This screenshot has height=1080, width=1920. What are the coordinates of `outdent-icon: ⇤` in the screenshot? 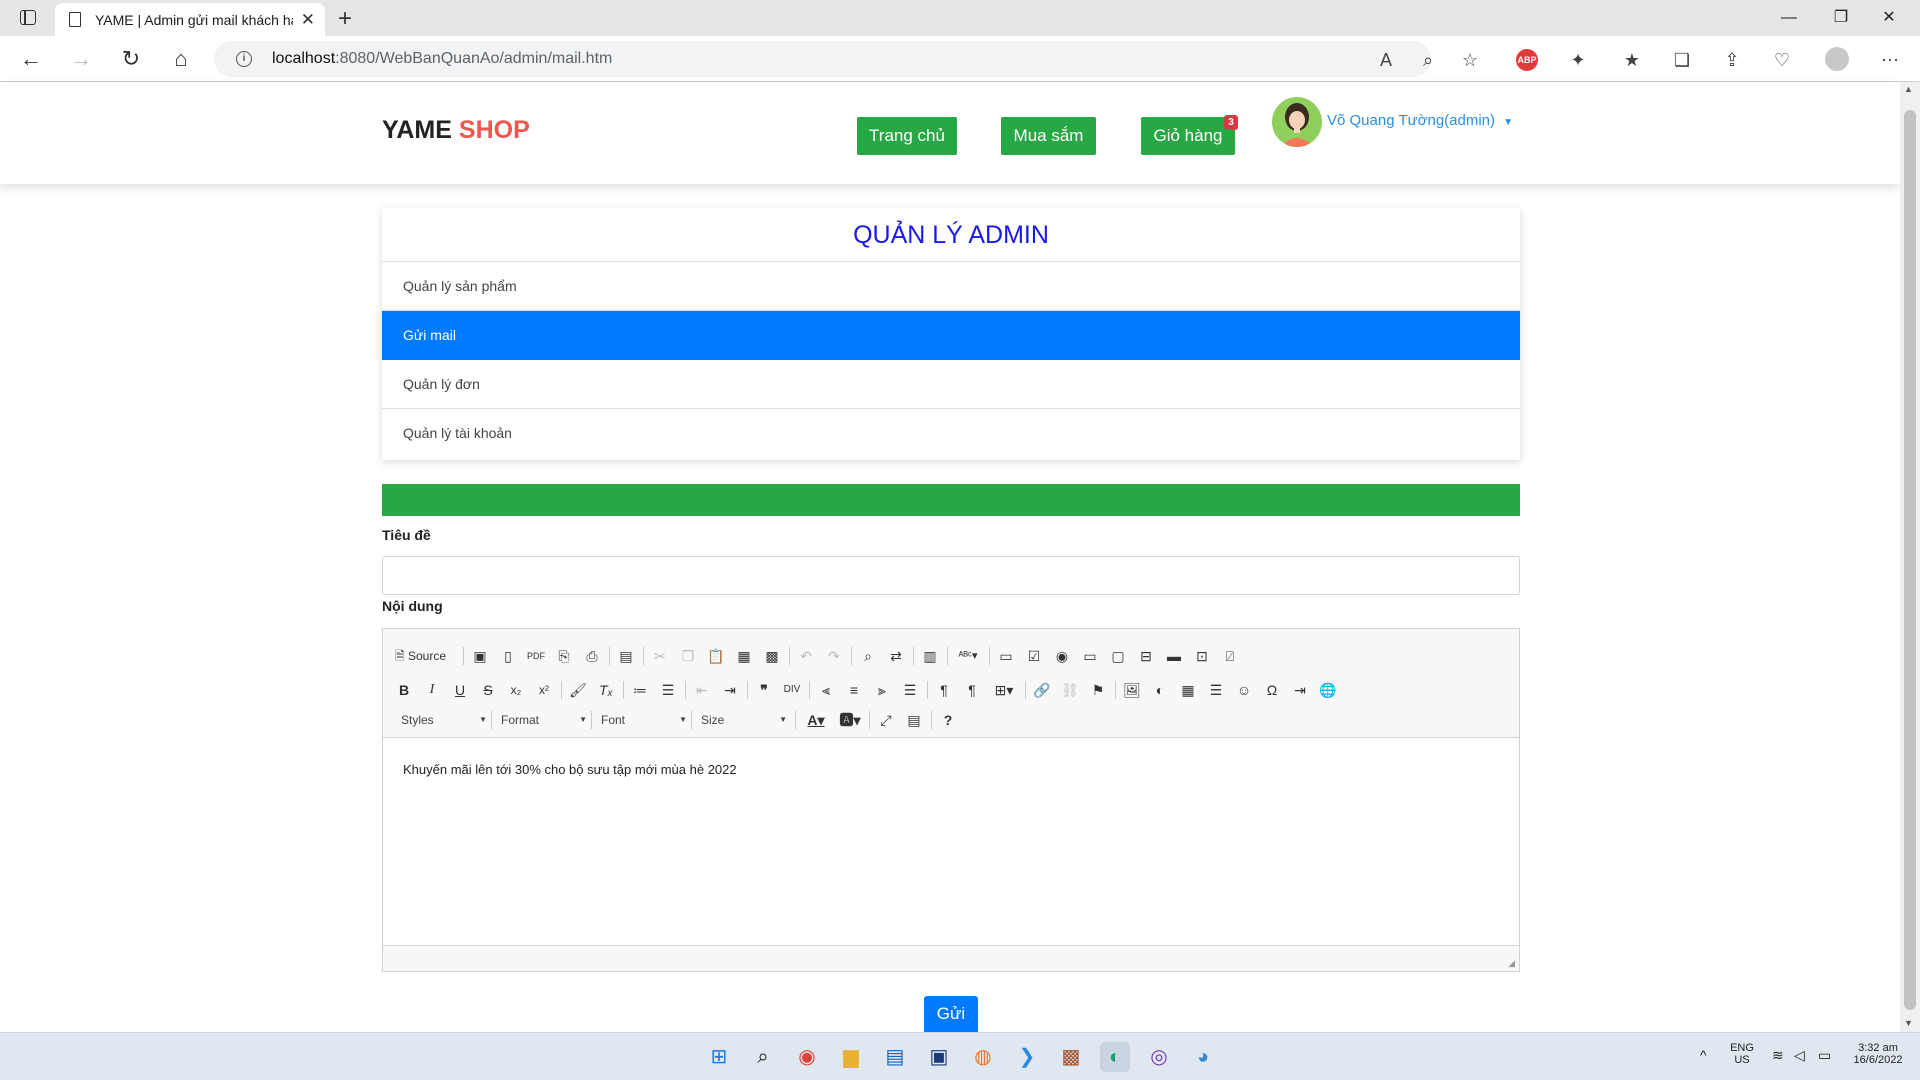 It's located at (702, 690).